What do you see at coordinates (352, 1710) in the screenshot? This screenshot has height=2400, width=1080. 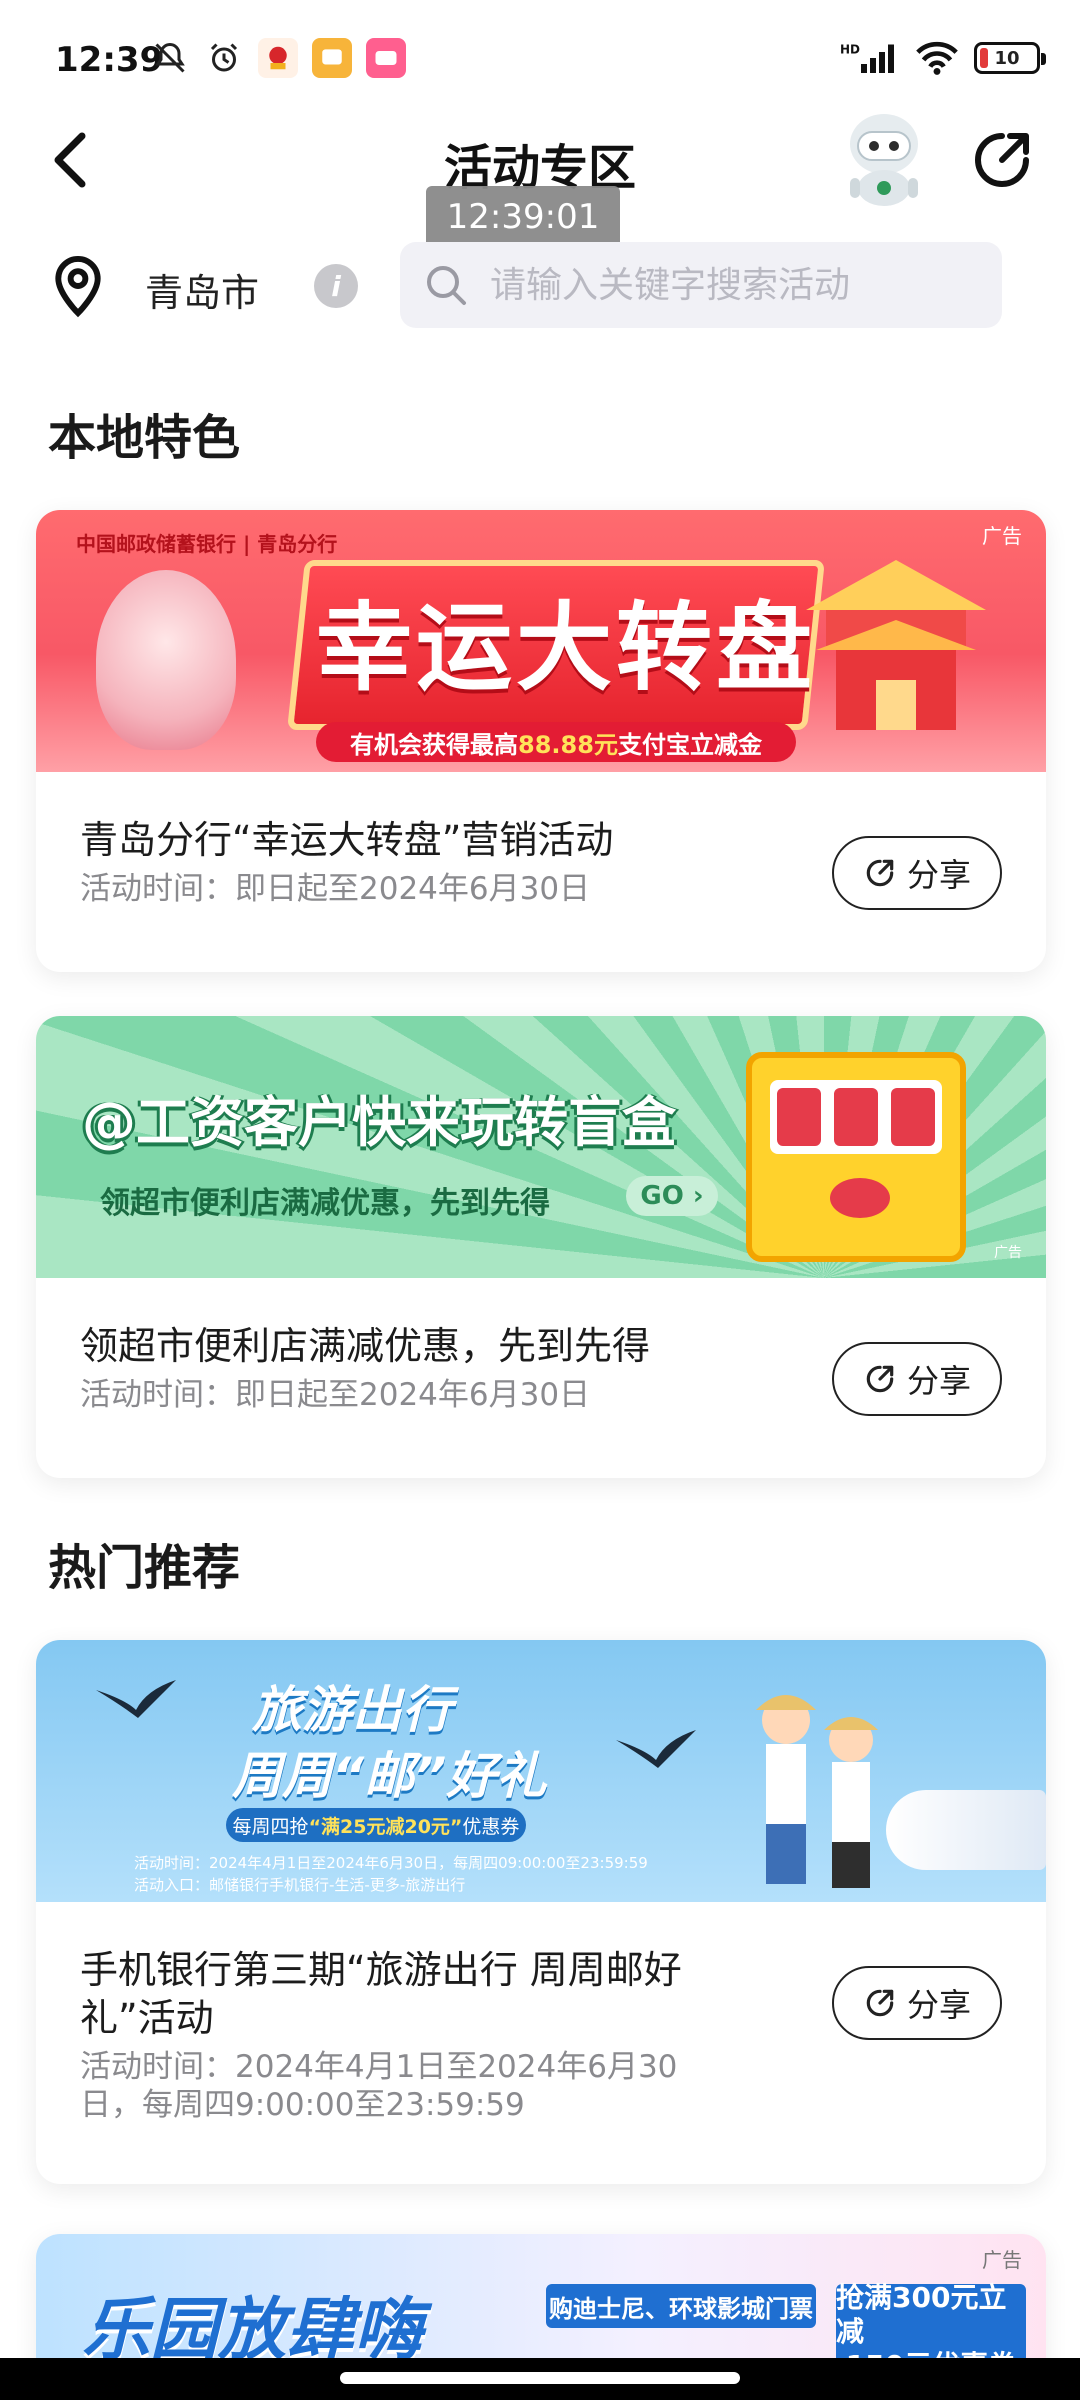 I see `banner-headline-line1: 旅游出行` at bounding box center [352, 1710].